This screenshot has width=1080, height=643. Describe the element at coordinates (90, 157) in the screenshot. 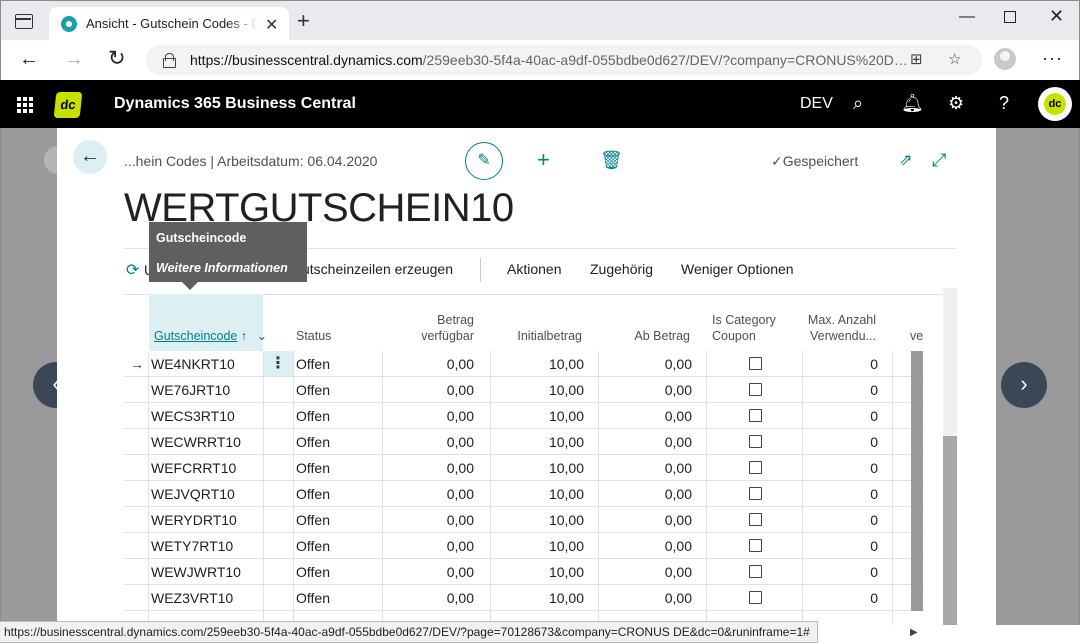

I see `back-button: ←` at that location.